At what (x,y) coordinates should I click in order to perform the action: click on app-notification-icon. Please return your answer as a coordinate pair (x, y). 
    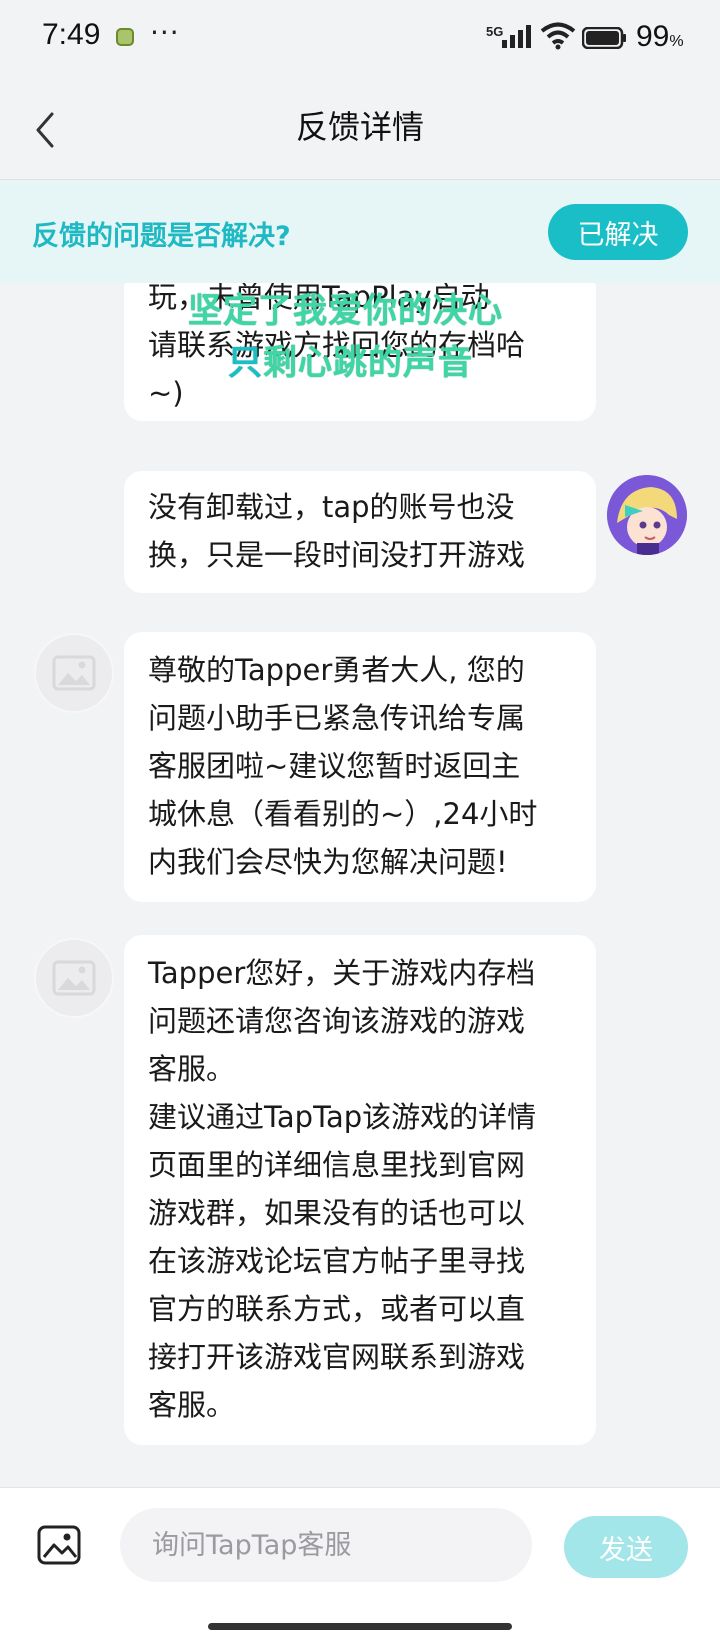
    Looking at the image, I should click on (125, 37).